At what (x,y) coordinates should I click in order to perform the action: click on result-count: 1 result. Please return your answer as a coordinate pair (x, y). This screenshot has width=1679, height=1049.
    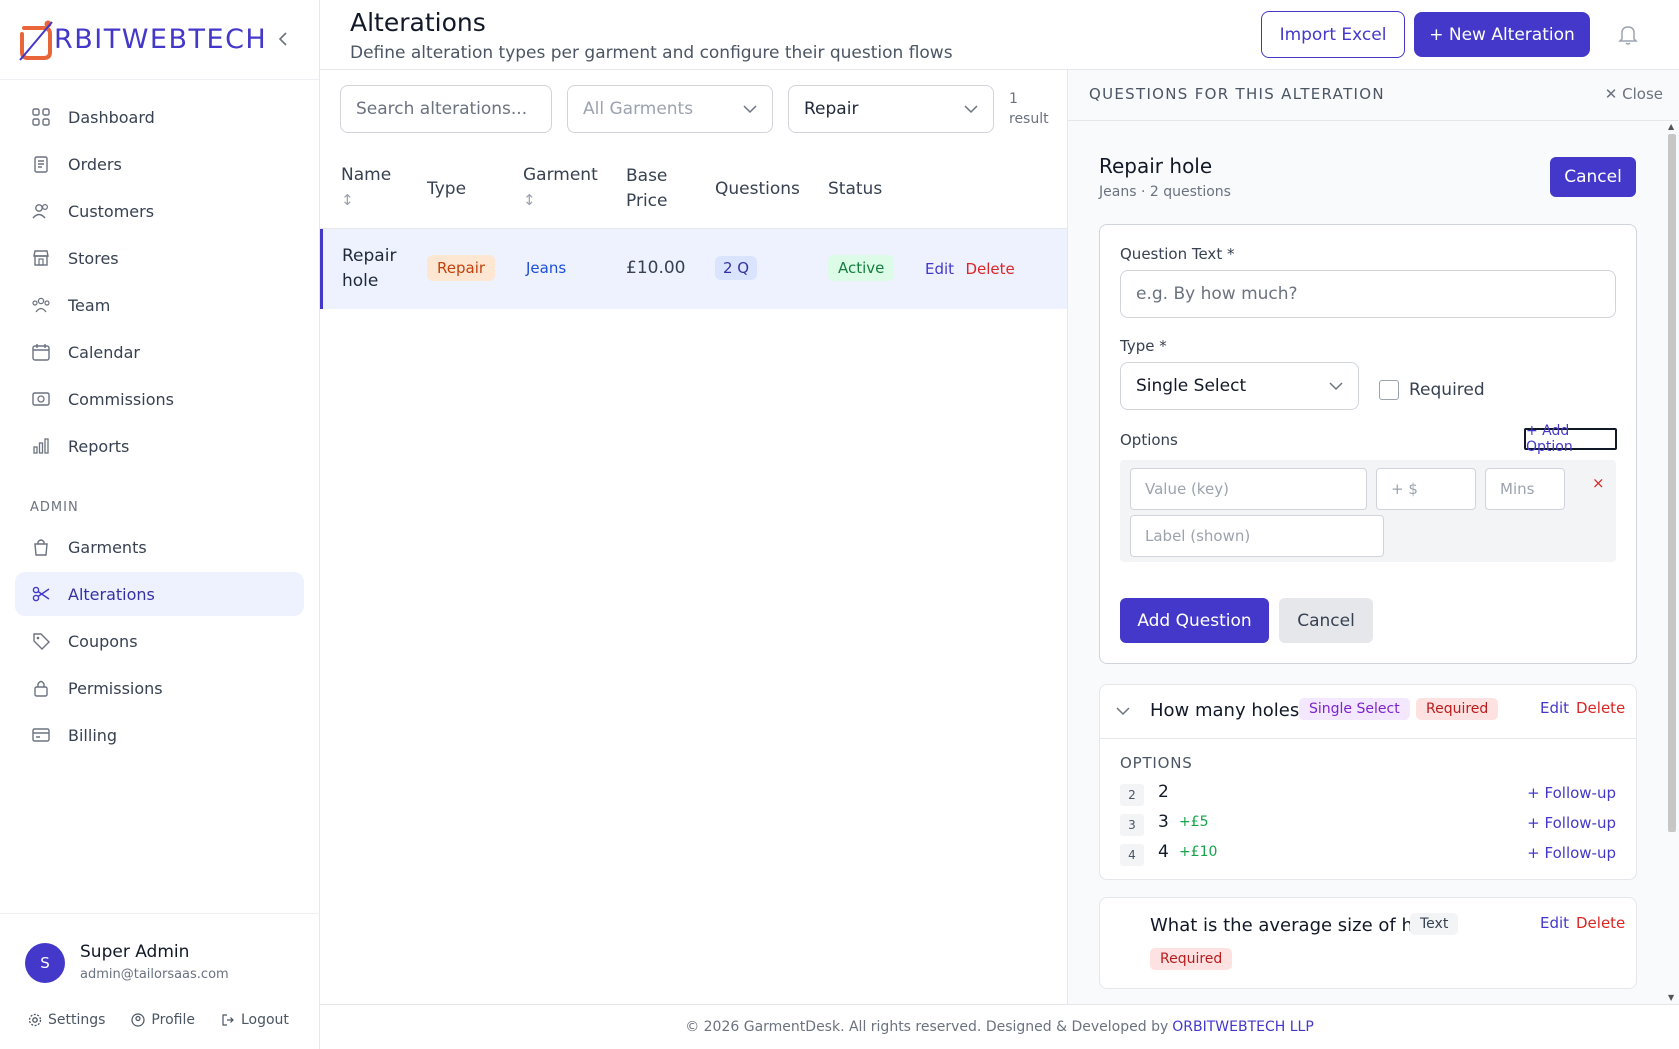
    Looking at the image, I should click on (1029, 107).